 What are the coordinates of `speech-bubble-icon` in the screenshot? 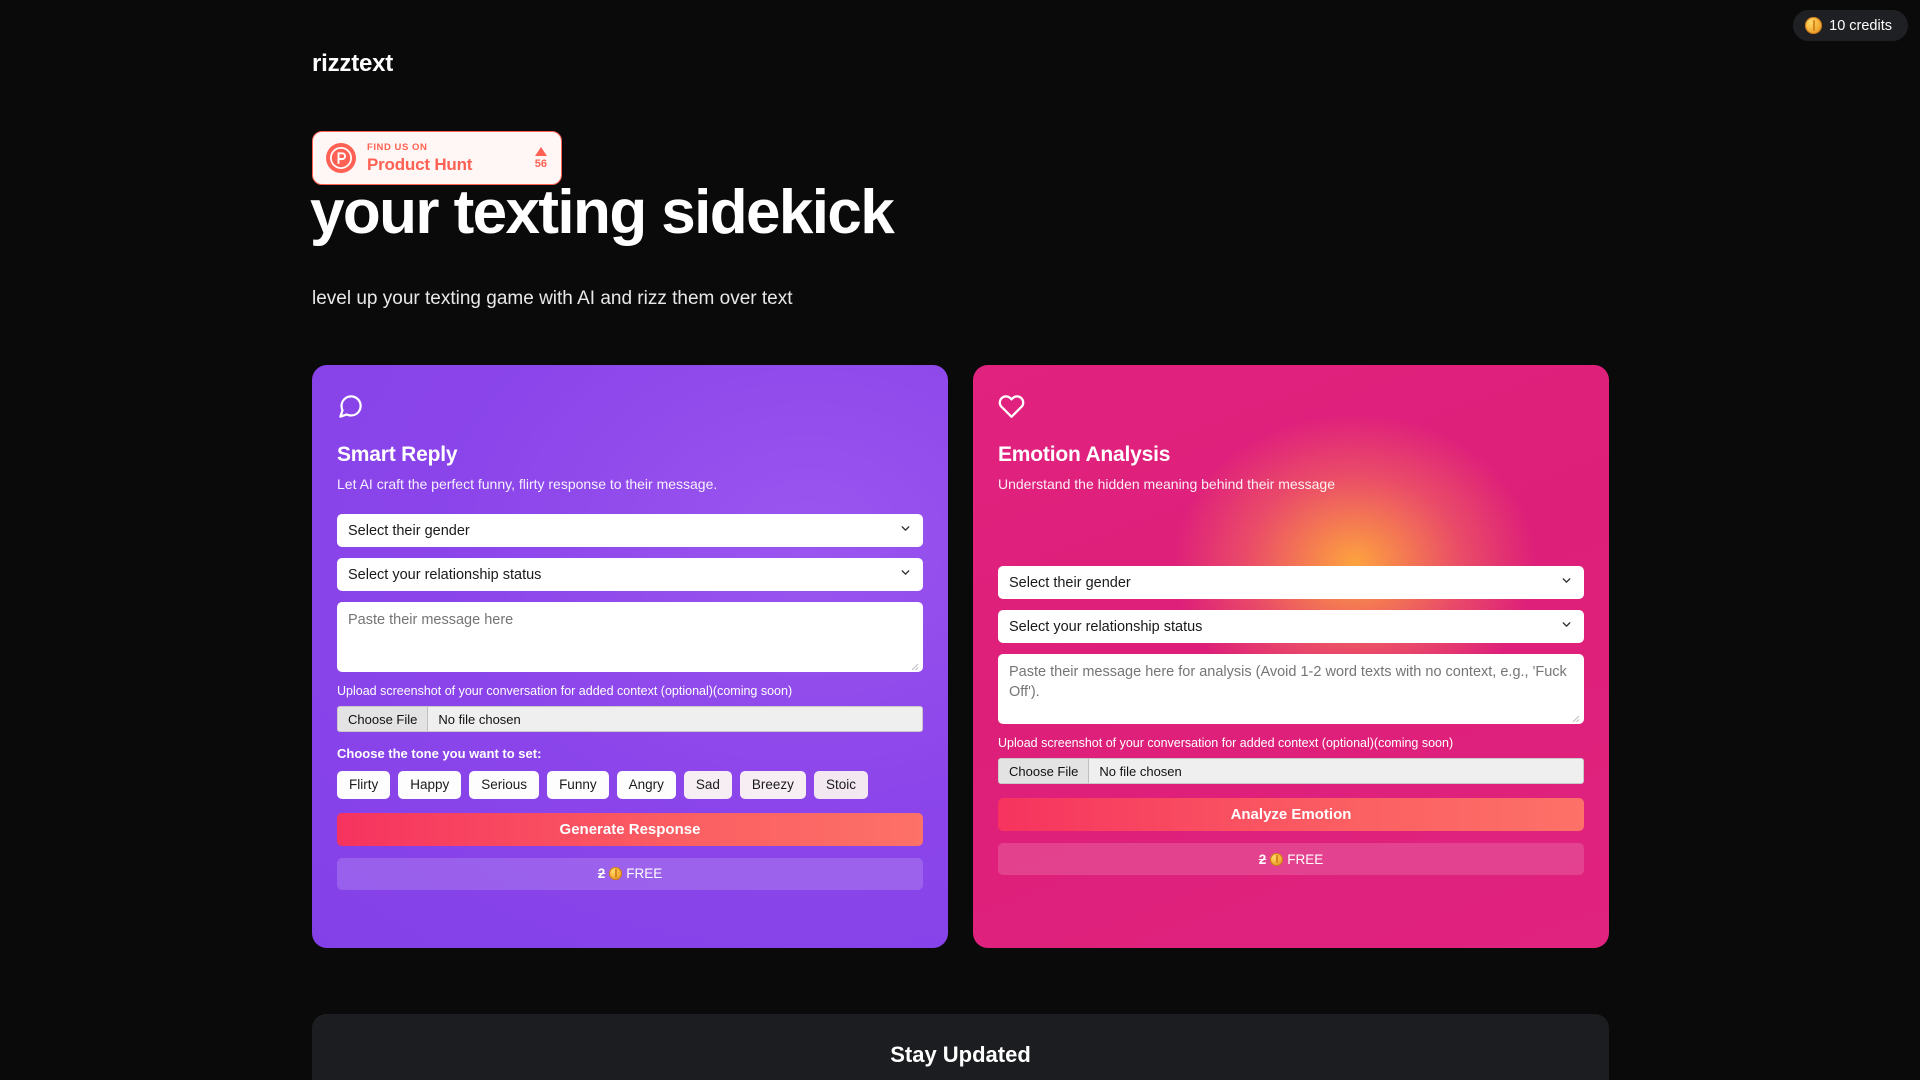 It's located at (630, 409).